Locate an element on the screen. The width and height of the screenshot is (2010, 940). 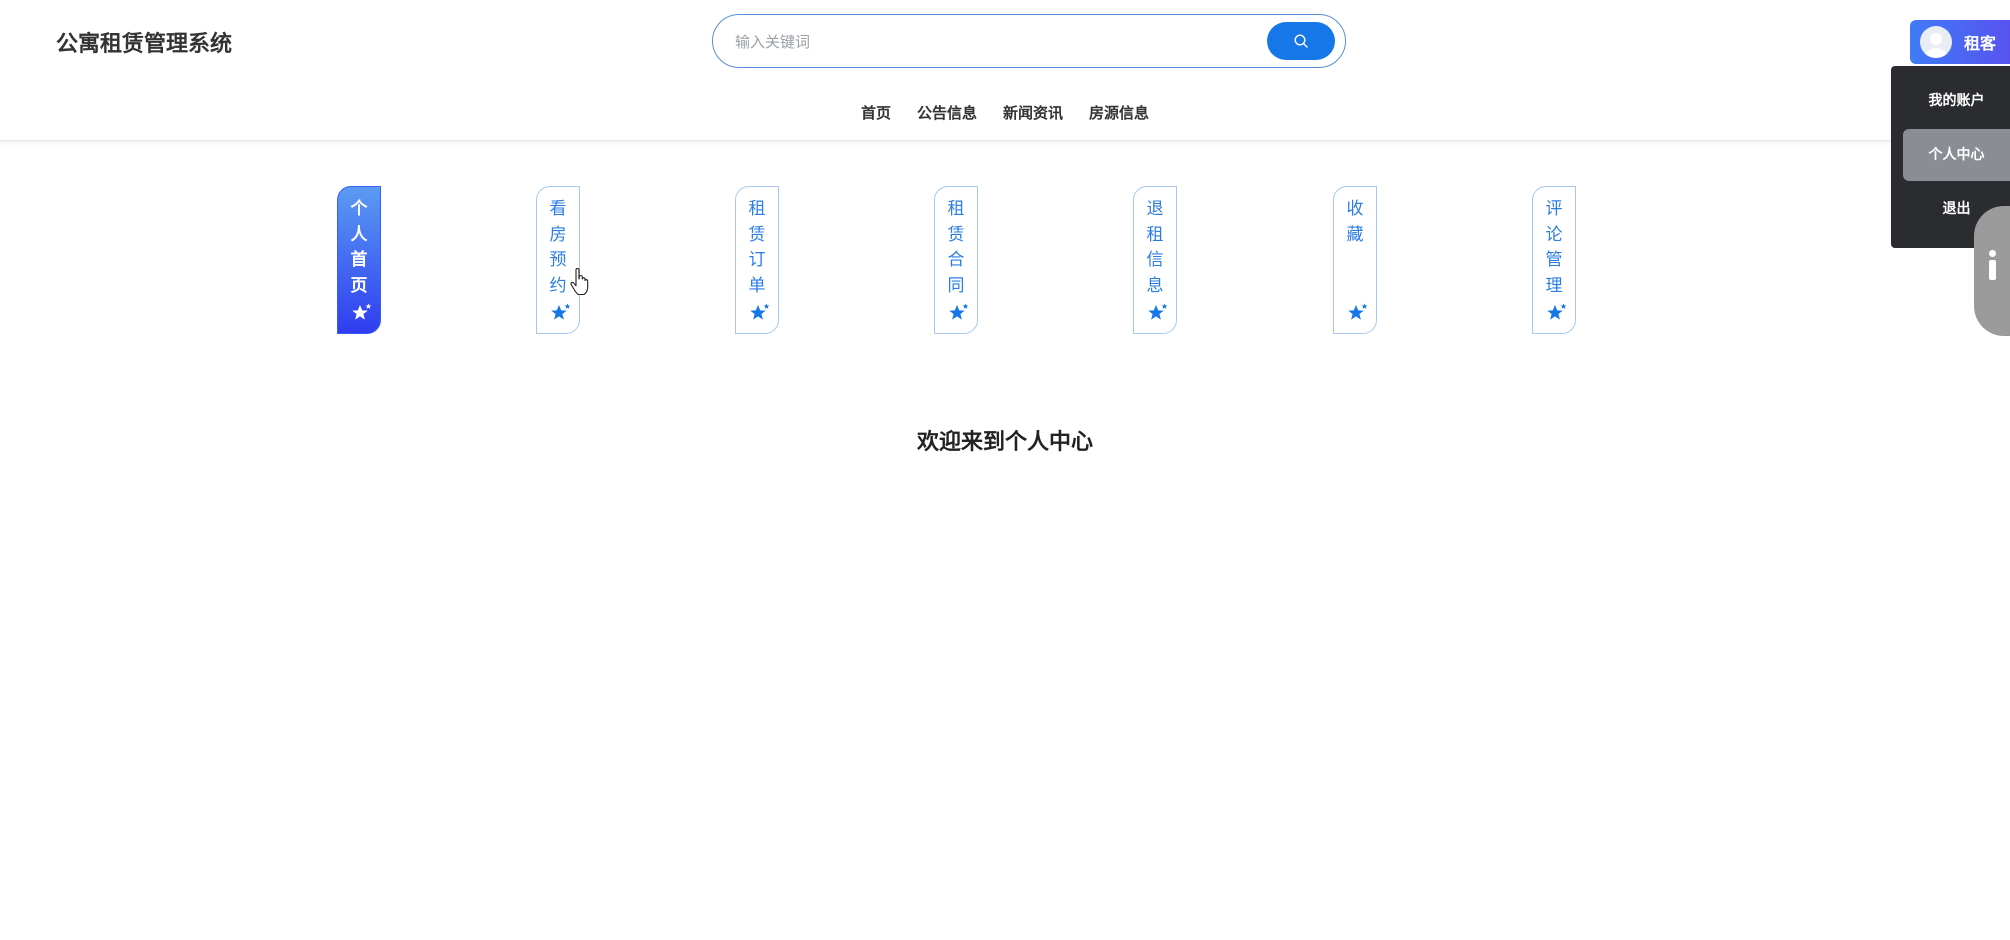
tab-rental-orders: 租赁订单 is located at coordinates (757, 260).